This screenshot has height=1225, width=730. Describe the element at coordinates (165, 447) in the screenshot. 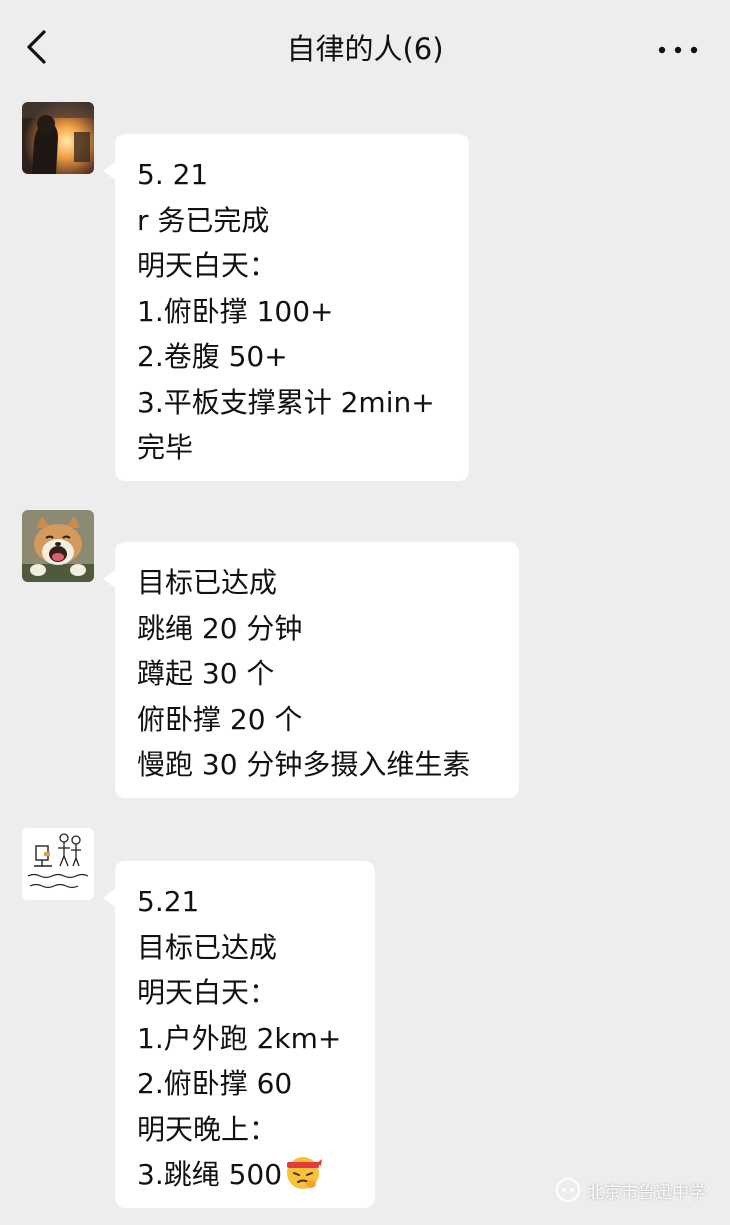

I see `message-line: 完毕` at that location.